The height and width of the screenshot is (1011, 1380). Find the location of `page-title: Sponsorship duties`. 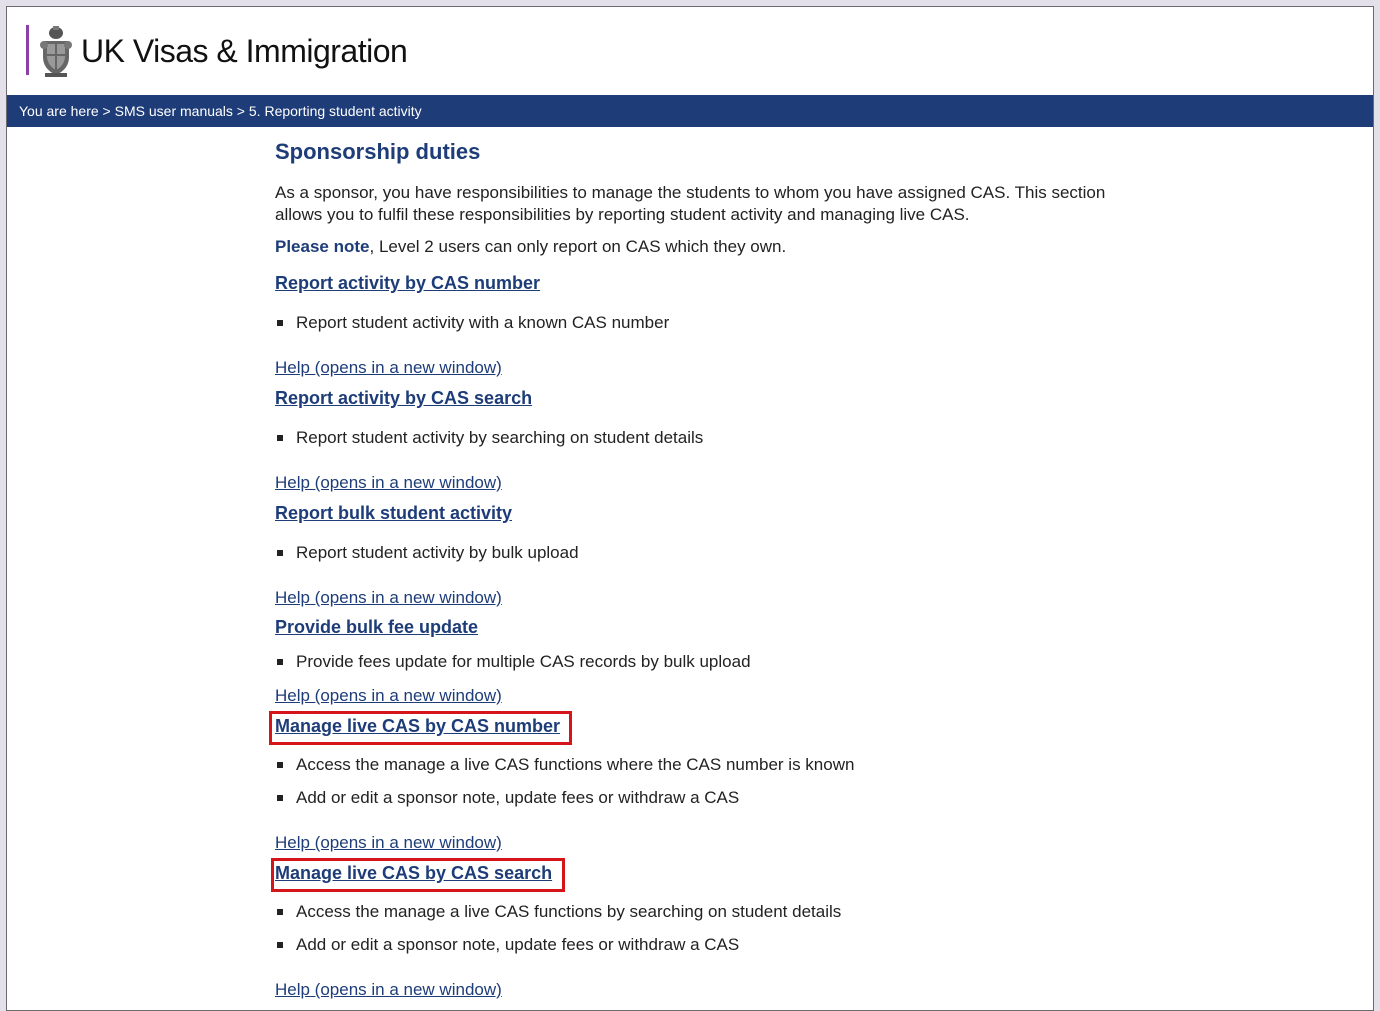

page-title: Sponsorship duties is located at coordinates (378, 151).